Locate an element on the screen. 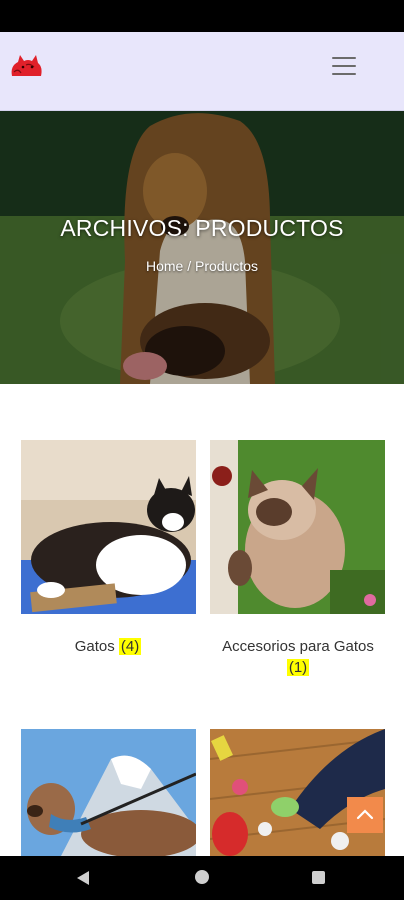 Image resolution: width=404 pixels, height=900 pixels. scroll-to-top-button is located at coordinates (365, 815).